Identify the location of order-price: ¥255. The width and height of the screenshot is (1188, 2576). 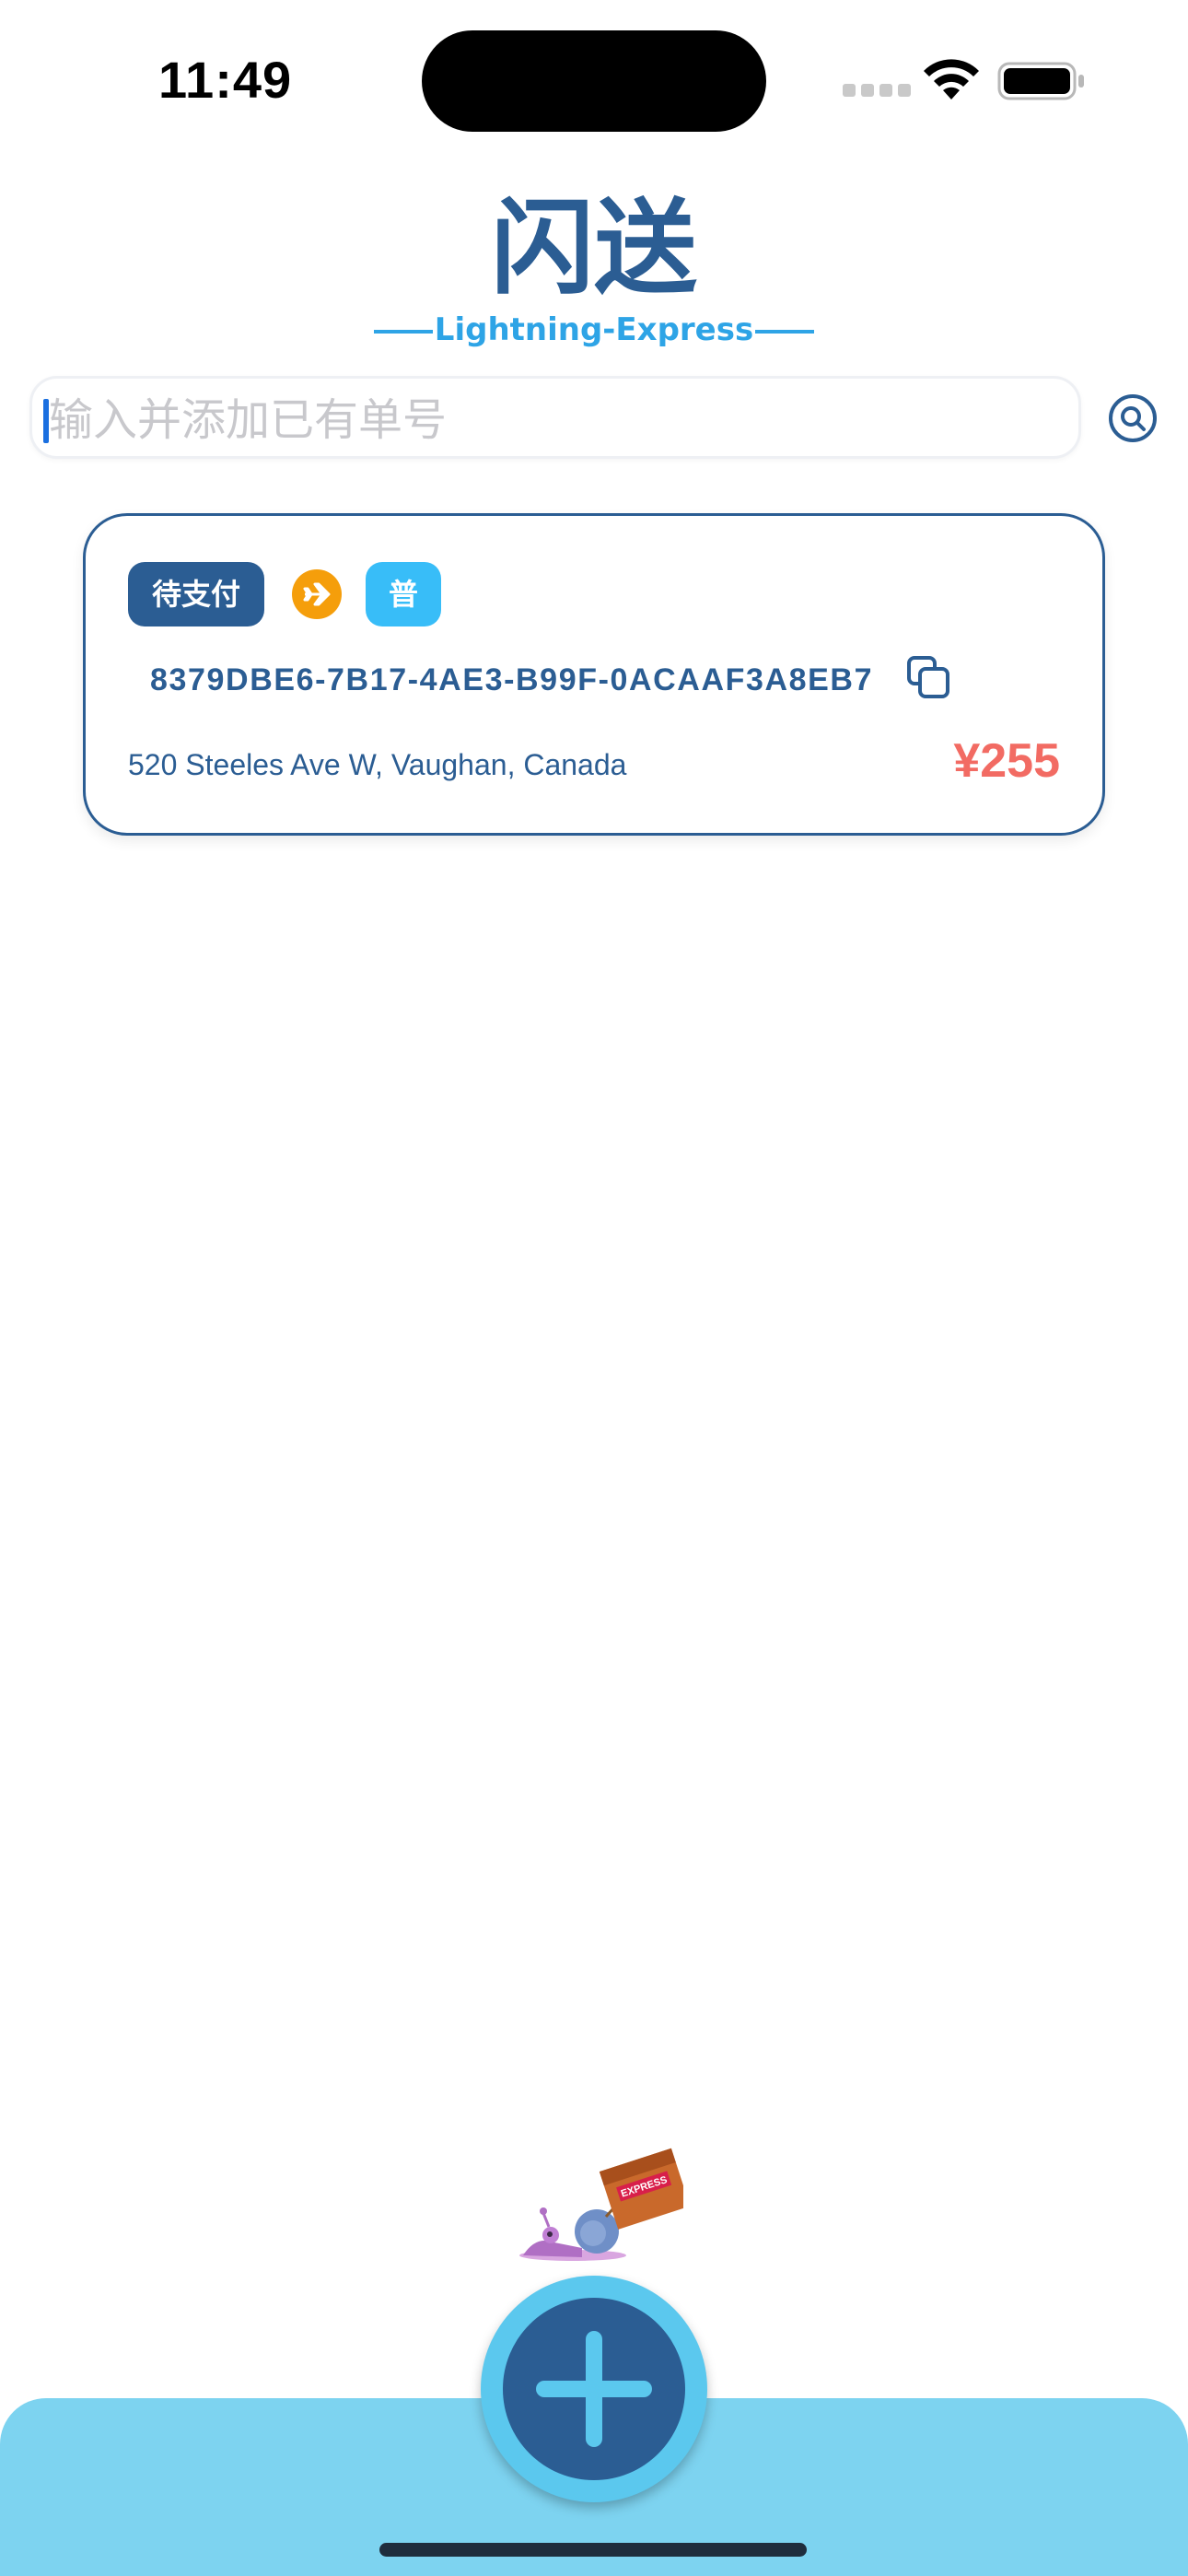
(1007, 761).